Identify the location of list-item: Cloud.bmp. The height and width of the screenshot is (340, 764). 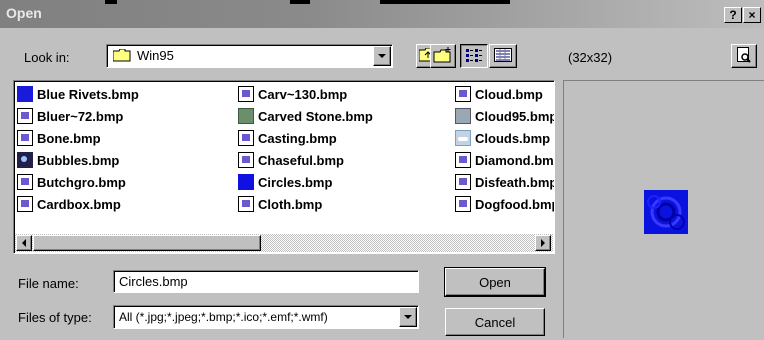
(499, 94).